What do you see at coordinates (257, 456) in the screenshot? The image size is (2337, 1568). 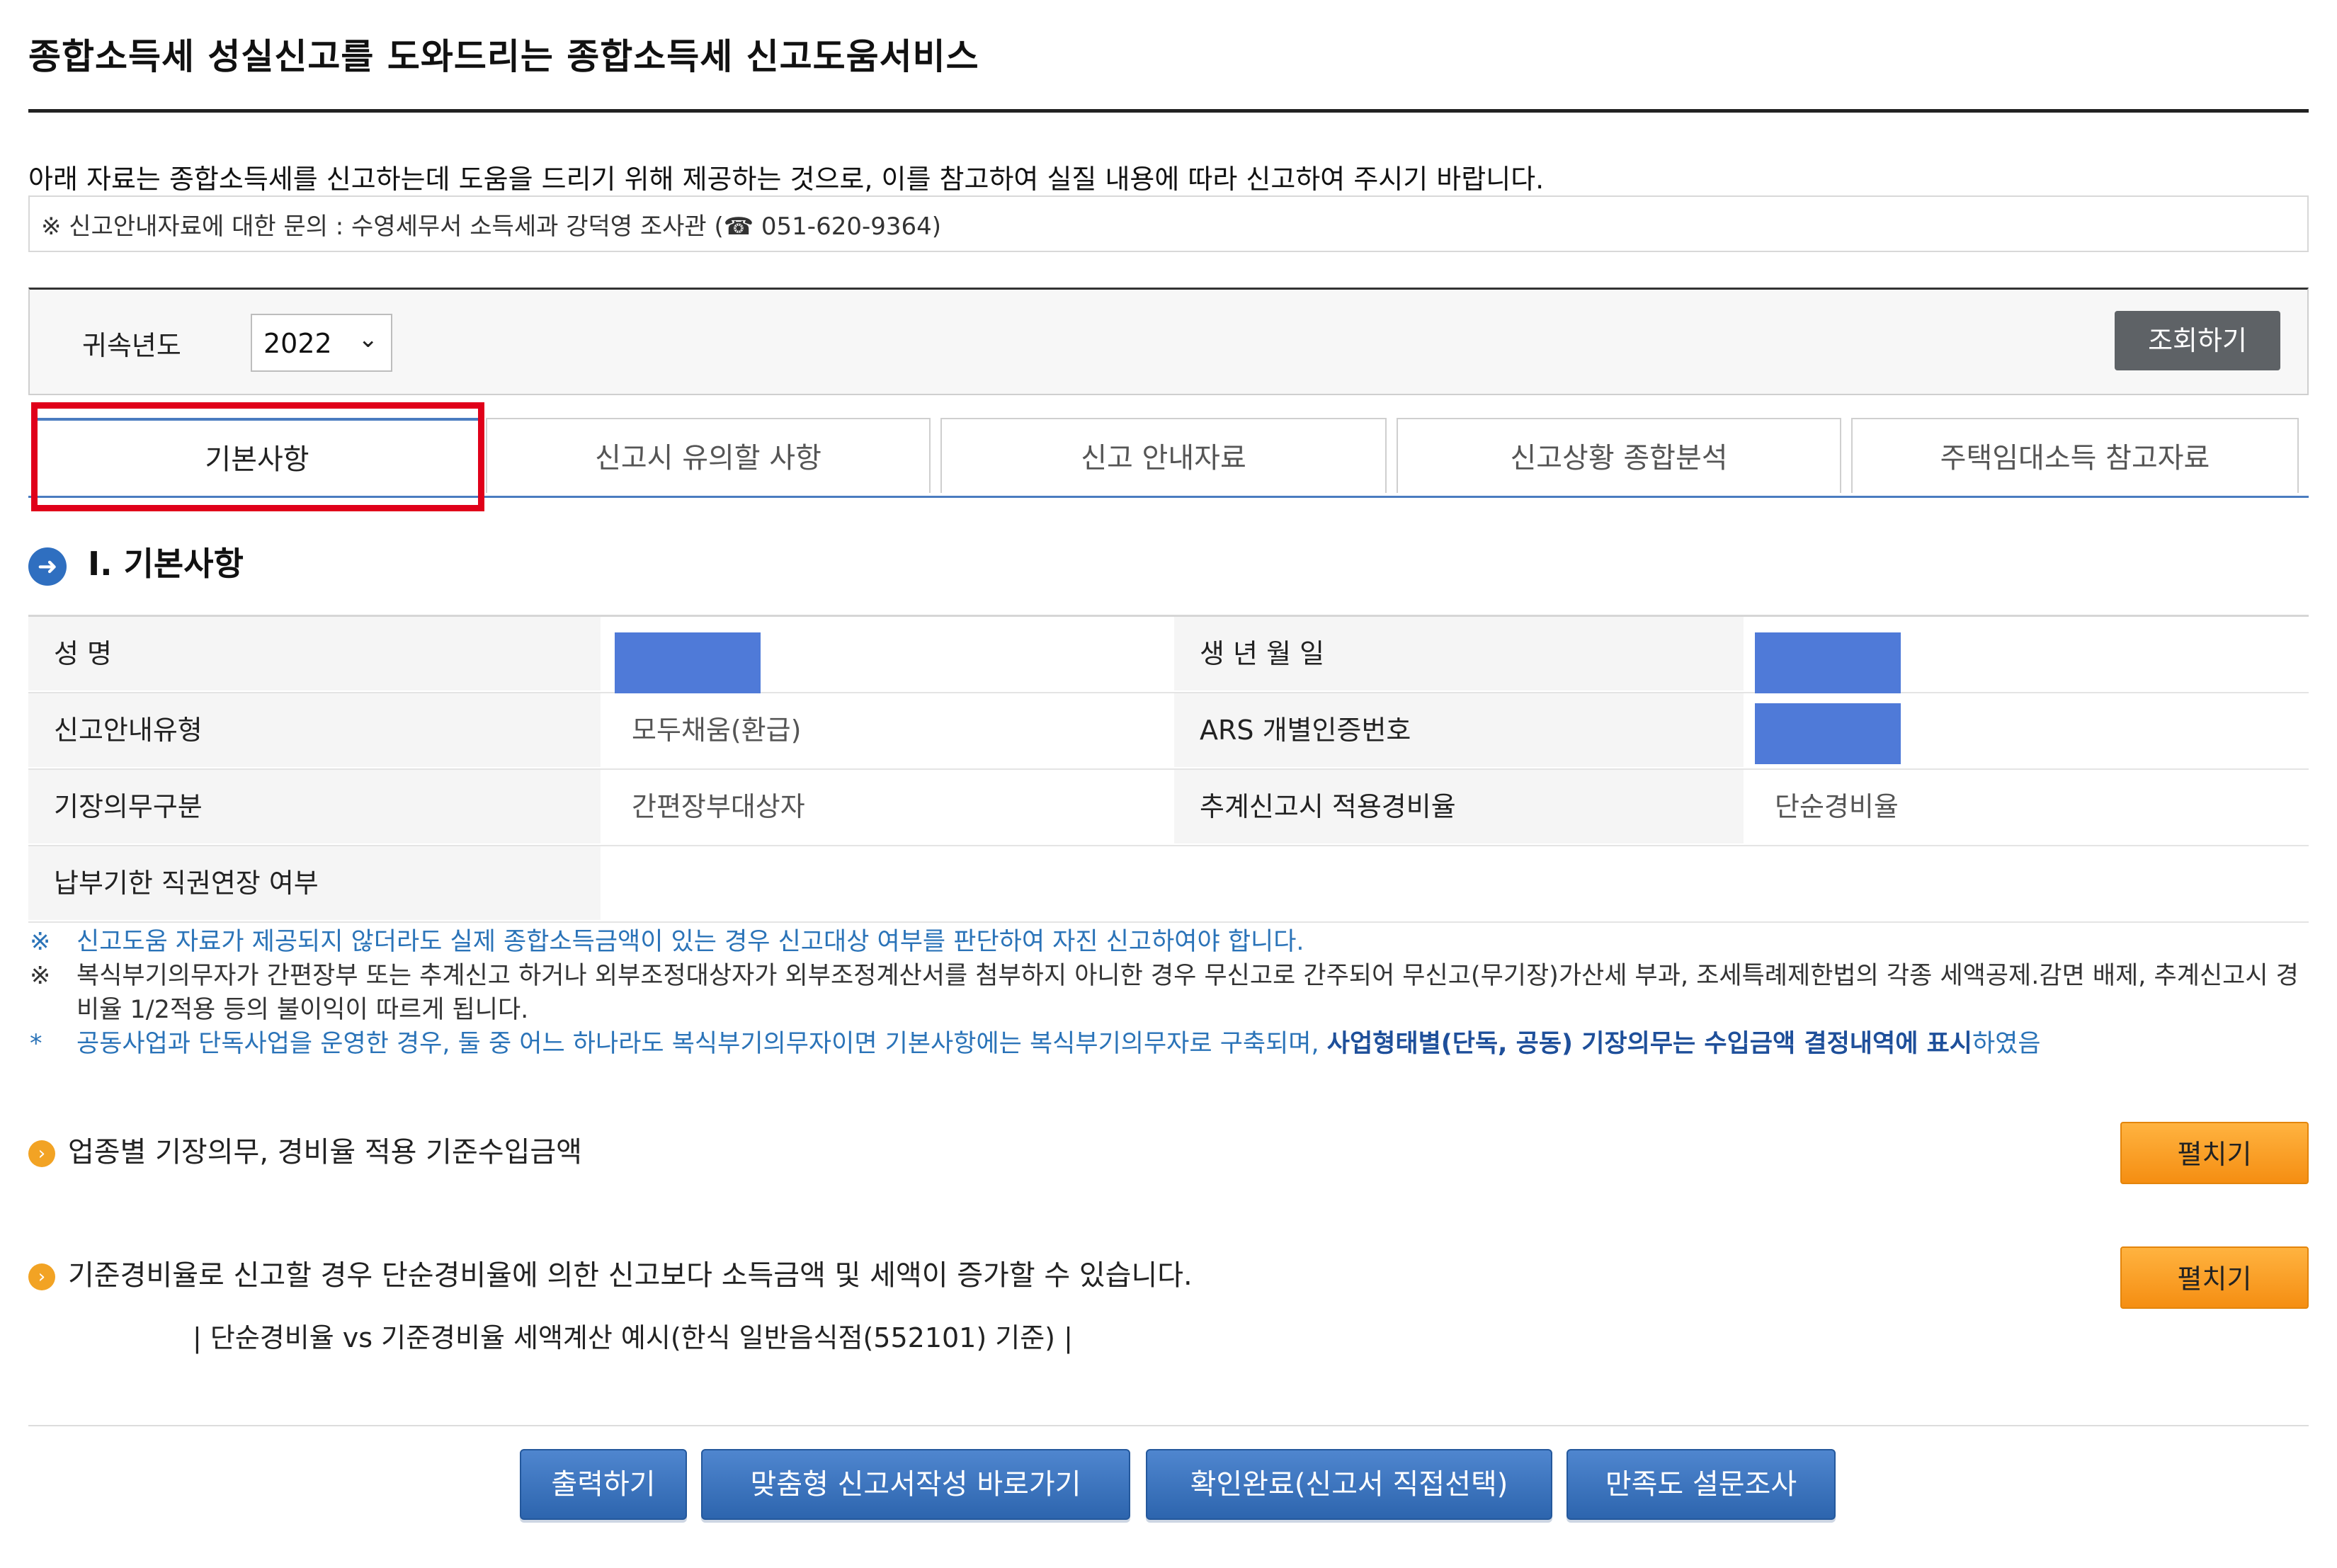 I see `tab-basic-info: 기본사항` at bounding box center [257, 456].